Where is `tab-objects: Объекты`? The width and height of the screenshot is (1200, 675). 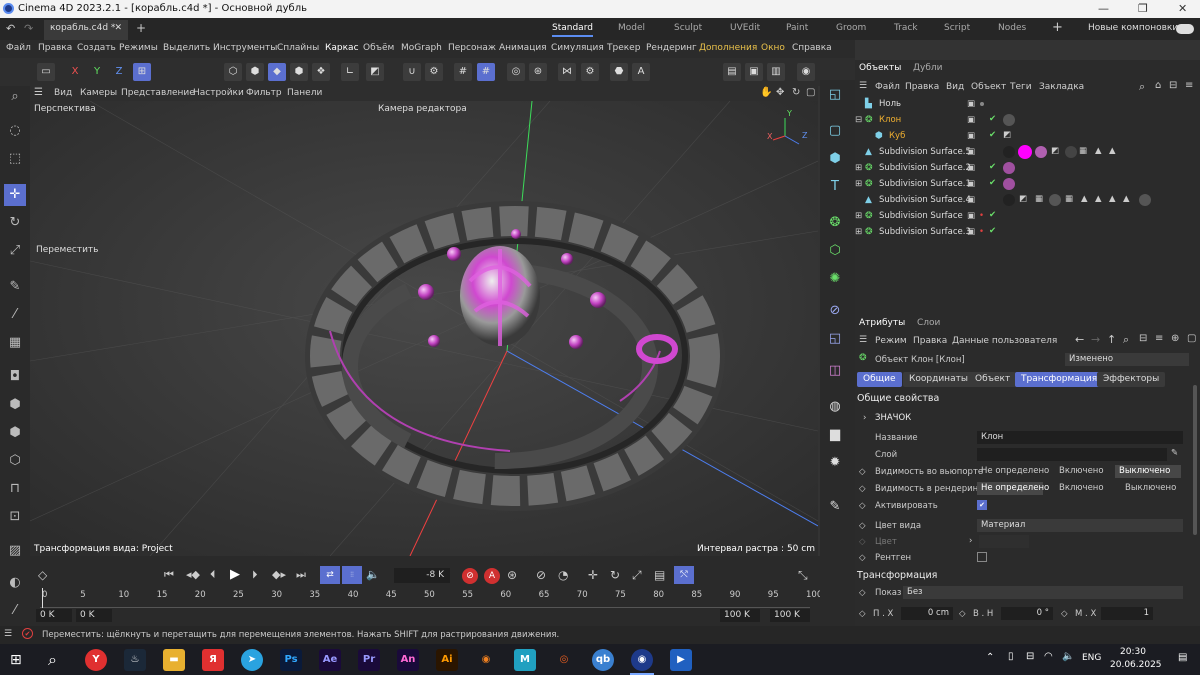
tab-objects: Объекты is located at coordinates (880, 68).